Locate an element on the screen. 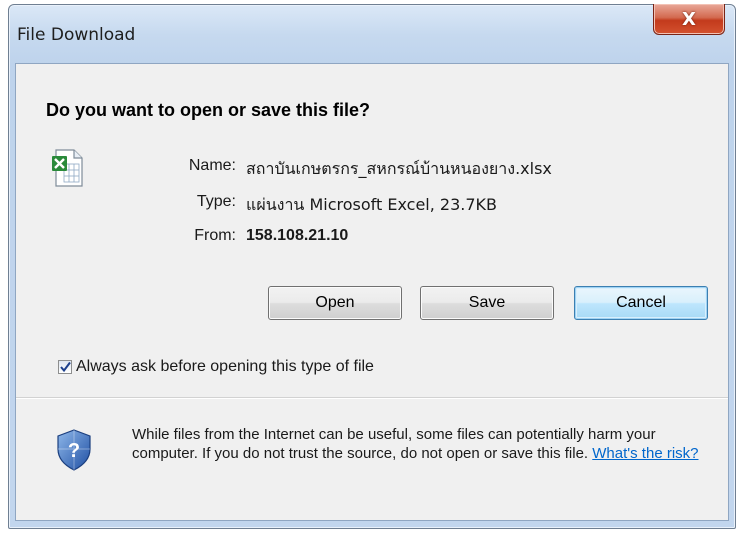 Image resolution: width=744 pixels, height=533 pixels. source-host-value: 158.108.21.10 is located at coordinates (297, 235).